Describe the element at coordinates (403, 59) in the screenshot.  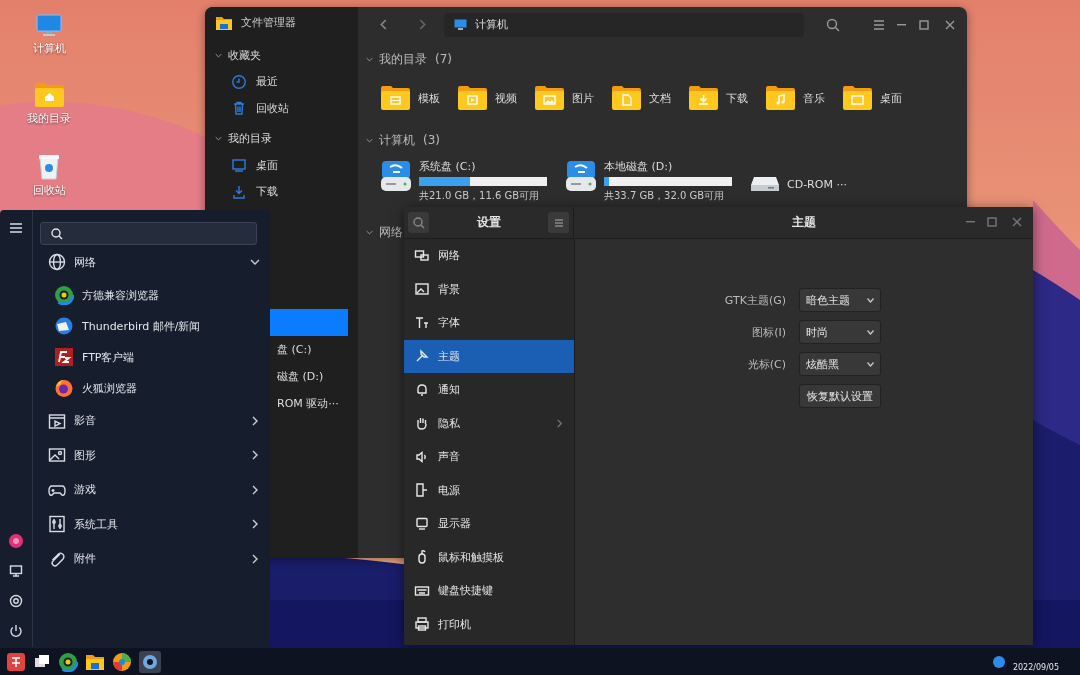
I see `section-heading: 我的目录` at that location.